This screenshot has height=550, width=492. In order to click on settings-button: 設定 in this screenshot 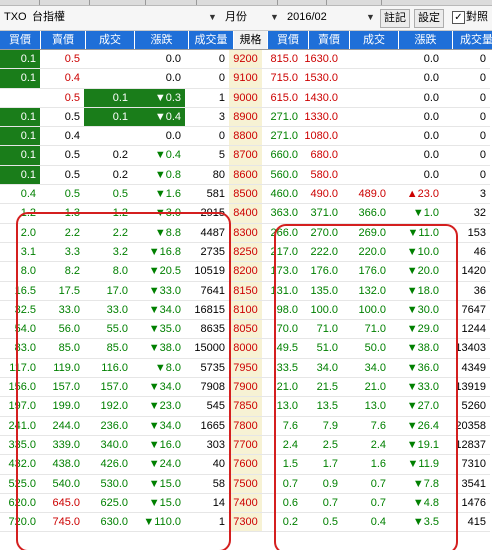, I will do `click(429, 18)`.